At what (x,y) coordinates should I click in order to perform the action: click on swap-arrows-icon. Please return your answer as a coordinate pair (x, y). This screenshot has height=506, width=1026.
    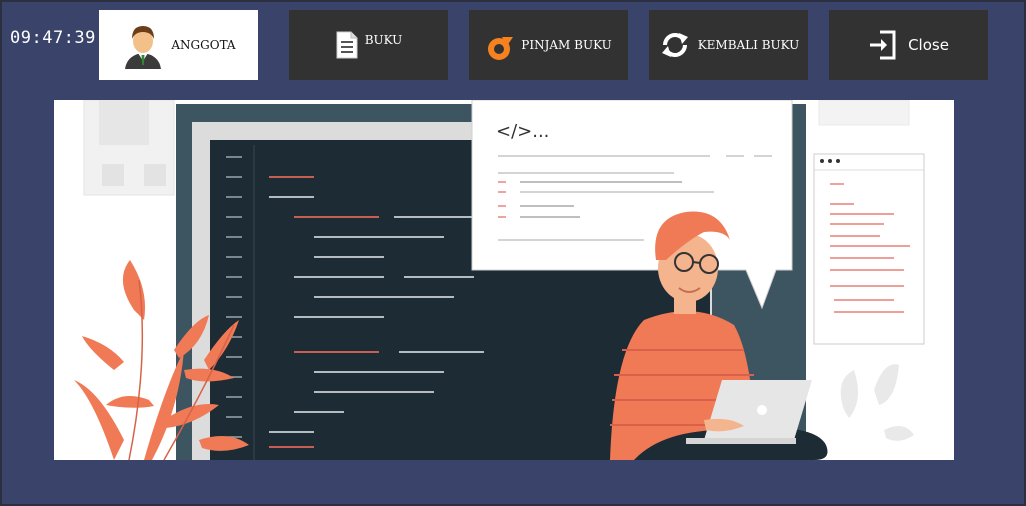
    Looking at the image, I should click on (675, 45).